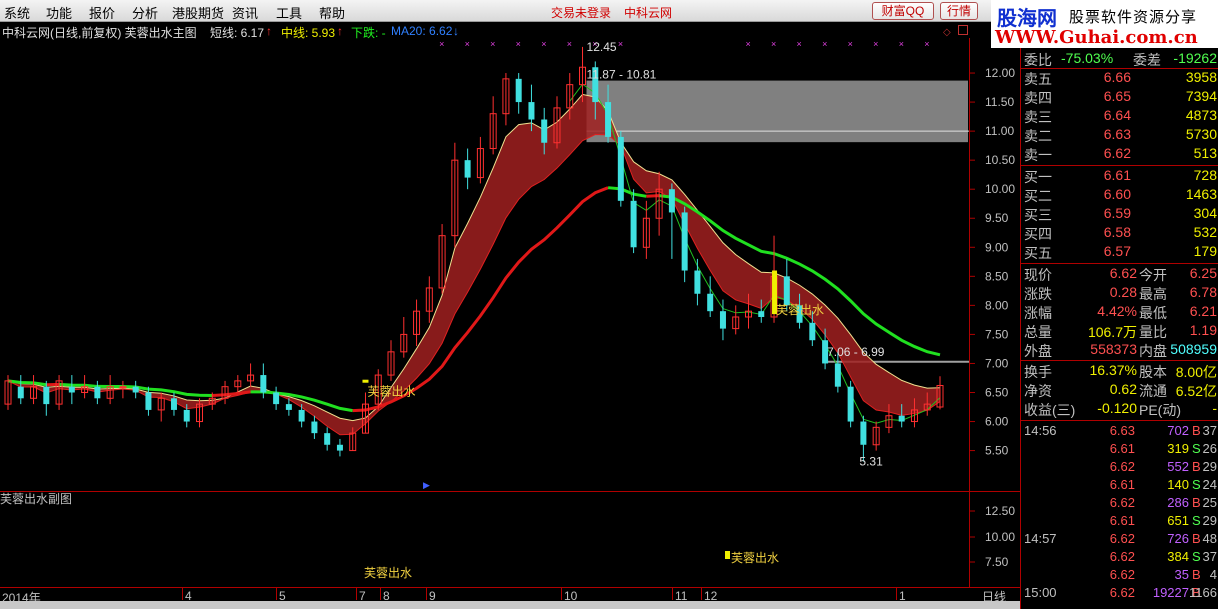 The height and width of the screenshot is (609, 1218). What do you see at coordinates (871, 462) in the screenshot?
I see `low-label: 5.31` at bounding box center [871, 462].